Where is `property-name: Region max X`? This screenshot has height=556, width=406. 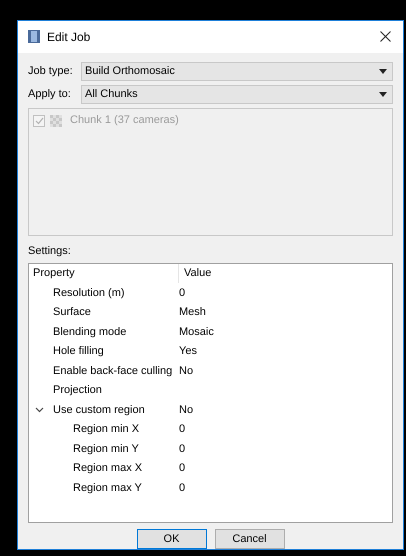 property-name: Region max X is located at coordinates (107, 468).